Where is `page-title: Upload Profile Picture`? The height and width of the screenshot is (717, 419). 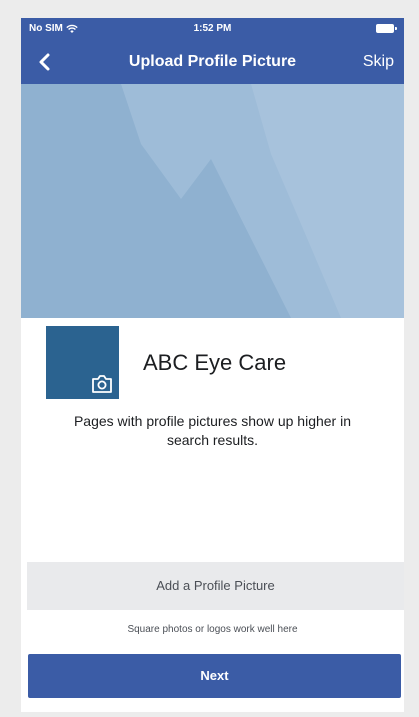
page-title: Upload Profile Picture is located at coordinates (212, 61).